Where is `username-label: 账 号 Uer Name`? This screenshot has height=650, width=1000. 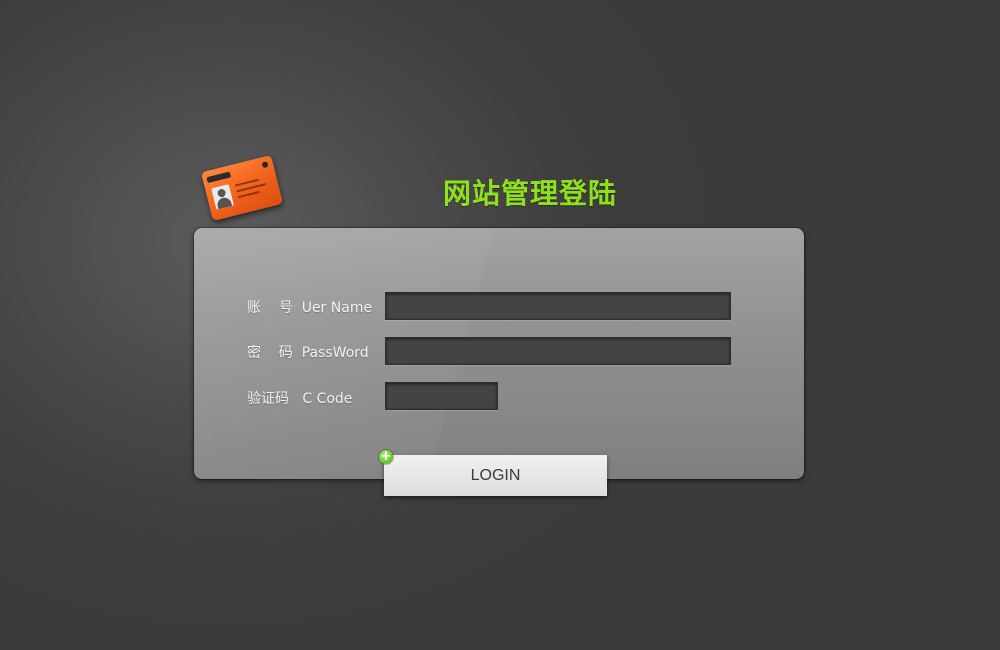 username-label: 账 号 Uer Name is located at coordinates (310, 308).